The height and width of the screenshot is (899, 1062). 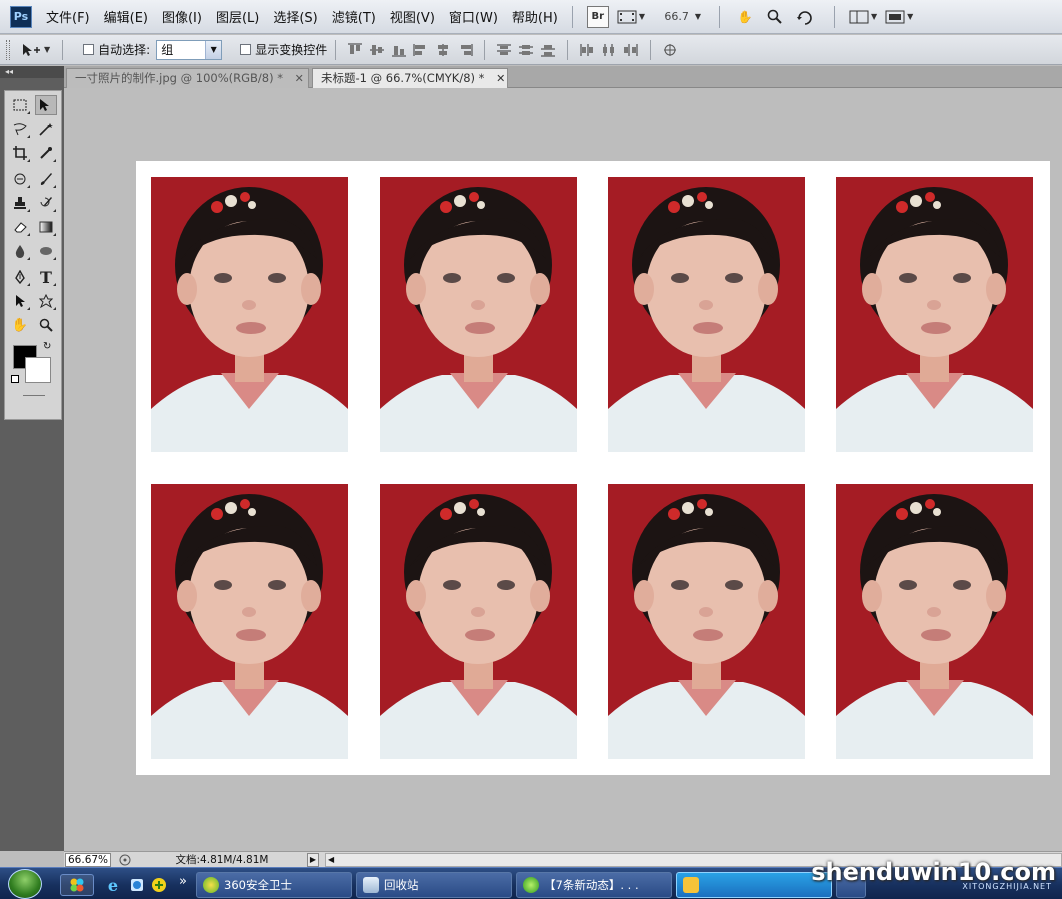 What do you see at coordinates (805, 17) in the screenshot?
I see `rotate-view-icon` at bounding box center [805, 17].